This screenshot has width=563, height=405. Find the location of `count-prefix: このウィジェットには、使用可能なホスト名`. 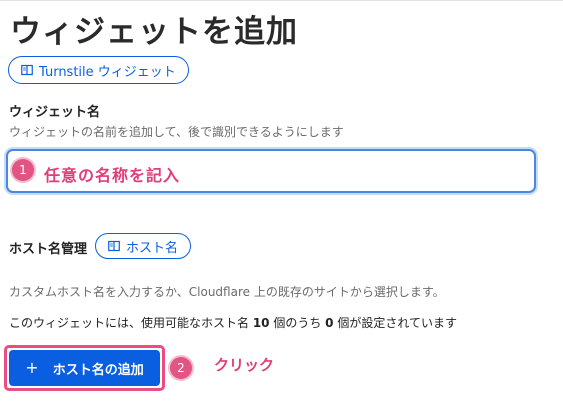

count-prefix: このウィジェットには、使用可能なホスト名 is located at coordinates (131, 323).